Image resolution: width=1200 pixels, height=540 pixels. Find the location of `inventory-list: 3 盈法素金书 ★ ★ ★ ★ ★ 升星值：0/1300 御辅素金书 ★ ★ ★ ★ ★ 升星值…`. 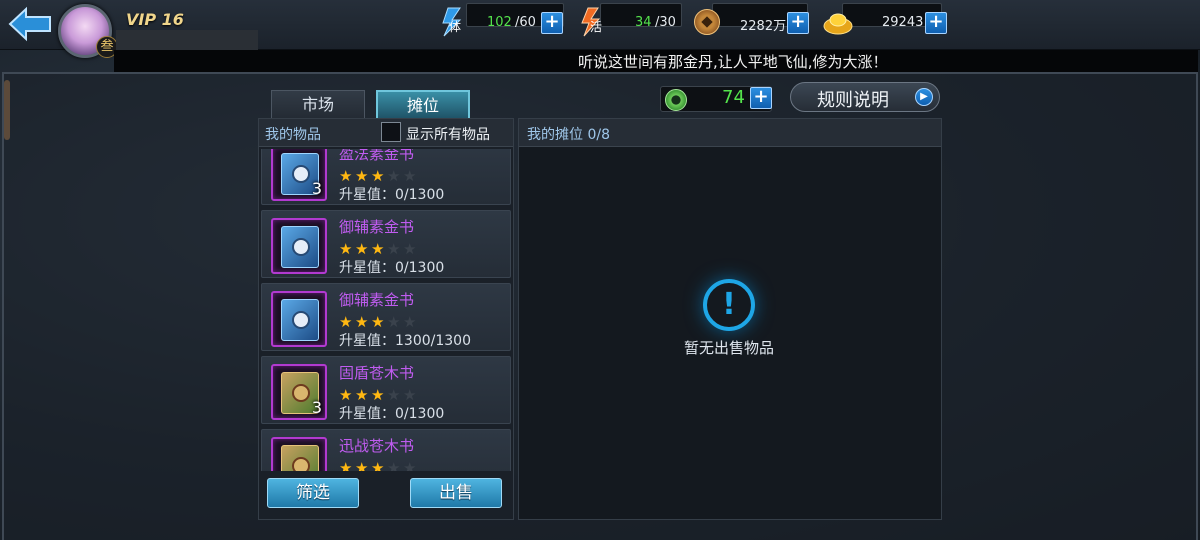

inventory-list: 3 盈法素金书 ★ ★ ★ ★ ★ 升星值：0/1300 御辅素金书 ★ ★ ★ ★ ★ 升星值… is located at coordinates (387, 310).